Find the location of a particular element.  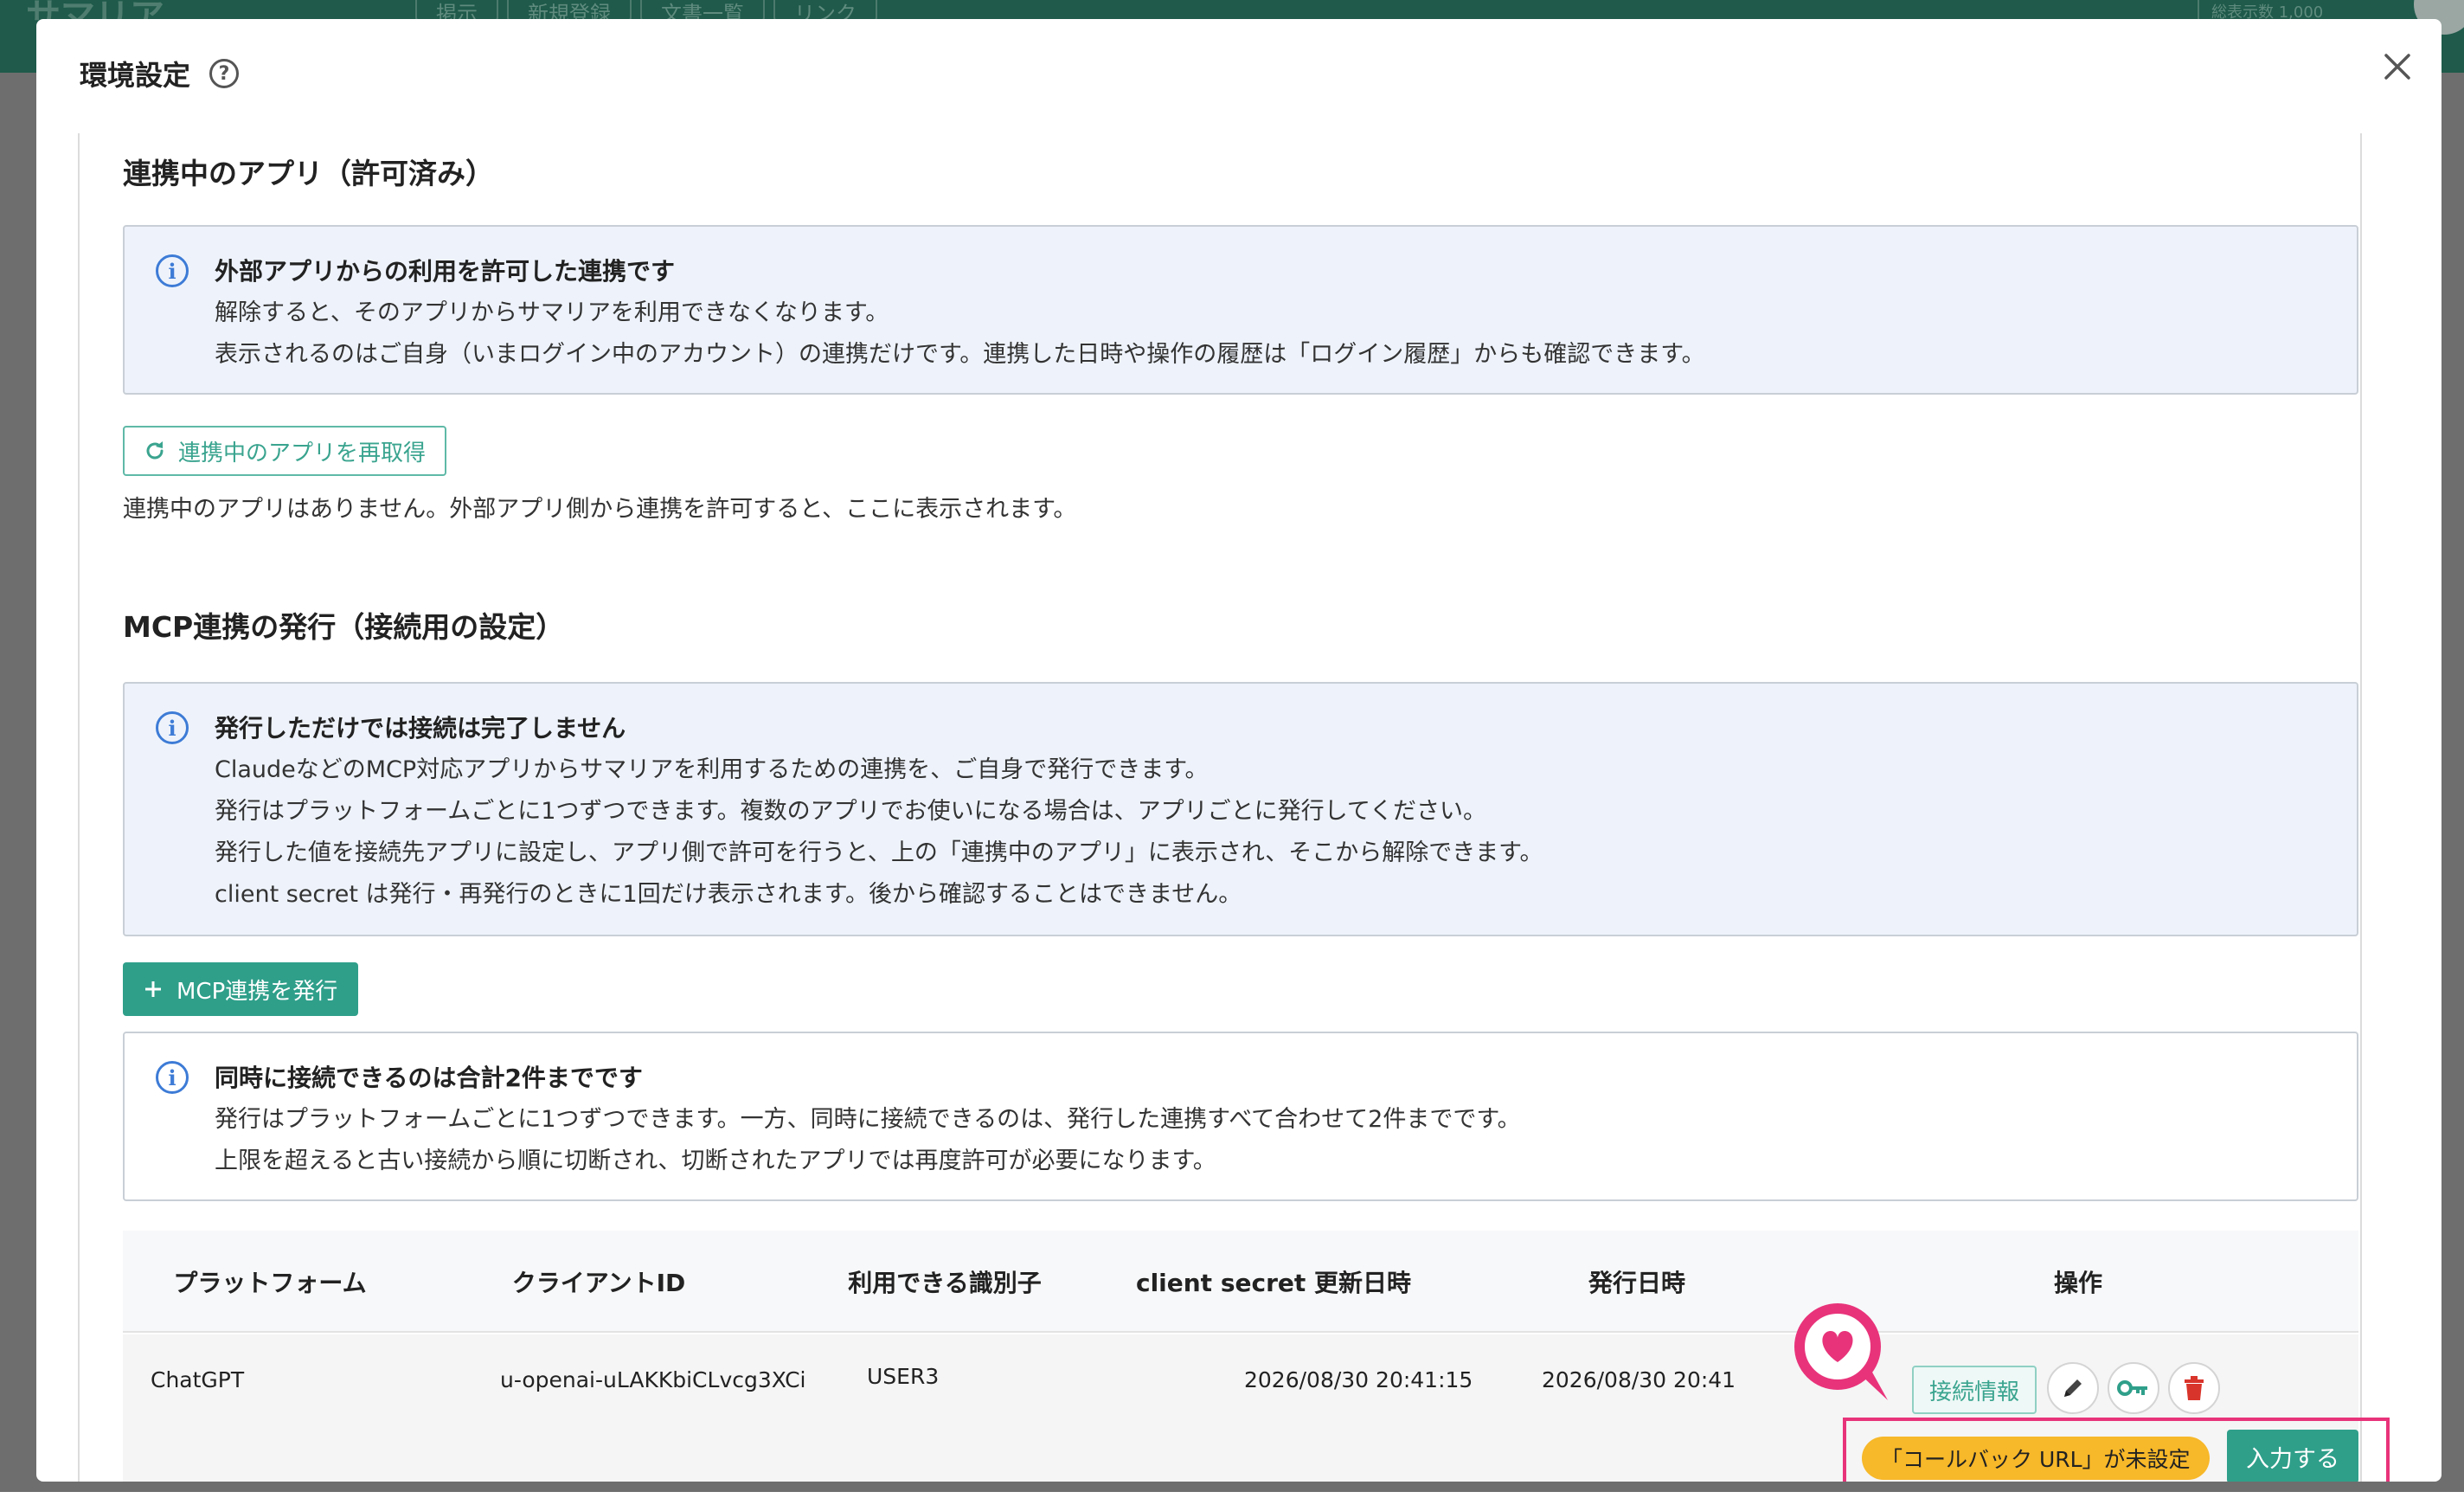

view-counter: 総表示数 1,000 is located at coordinates (2266, 11).